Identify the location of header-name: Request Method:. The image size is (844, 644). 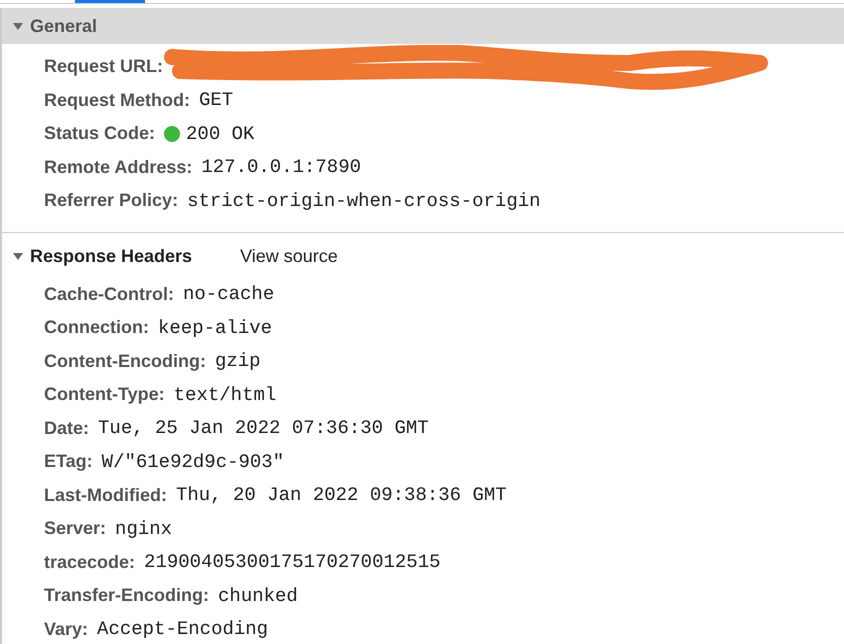
(117, 100).